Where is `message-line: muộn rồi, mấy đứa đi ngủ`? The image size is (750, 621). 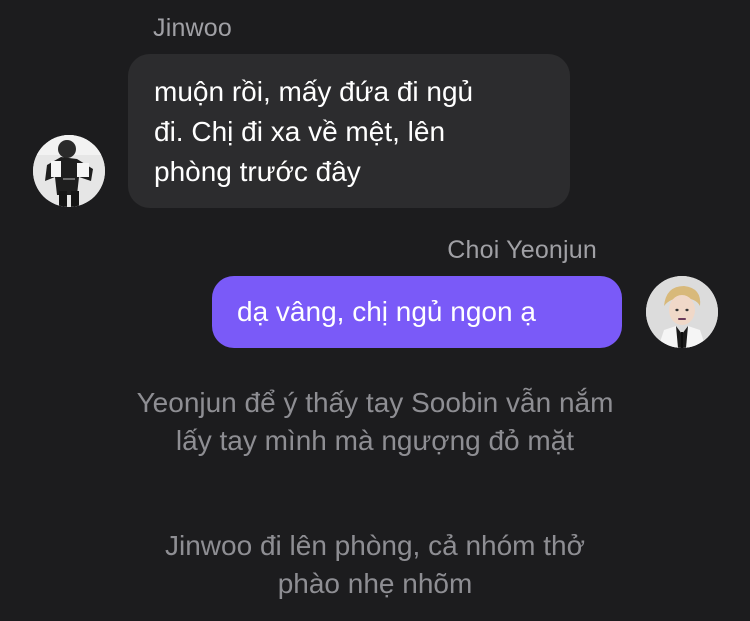
message-line: muộn rồi, mấy đứa đi ngủ is located at coordinates (314, 91).